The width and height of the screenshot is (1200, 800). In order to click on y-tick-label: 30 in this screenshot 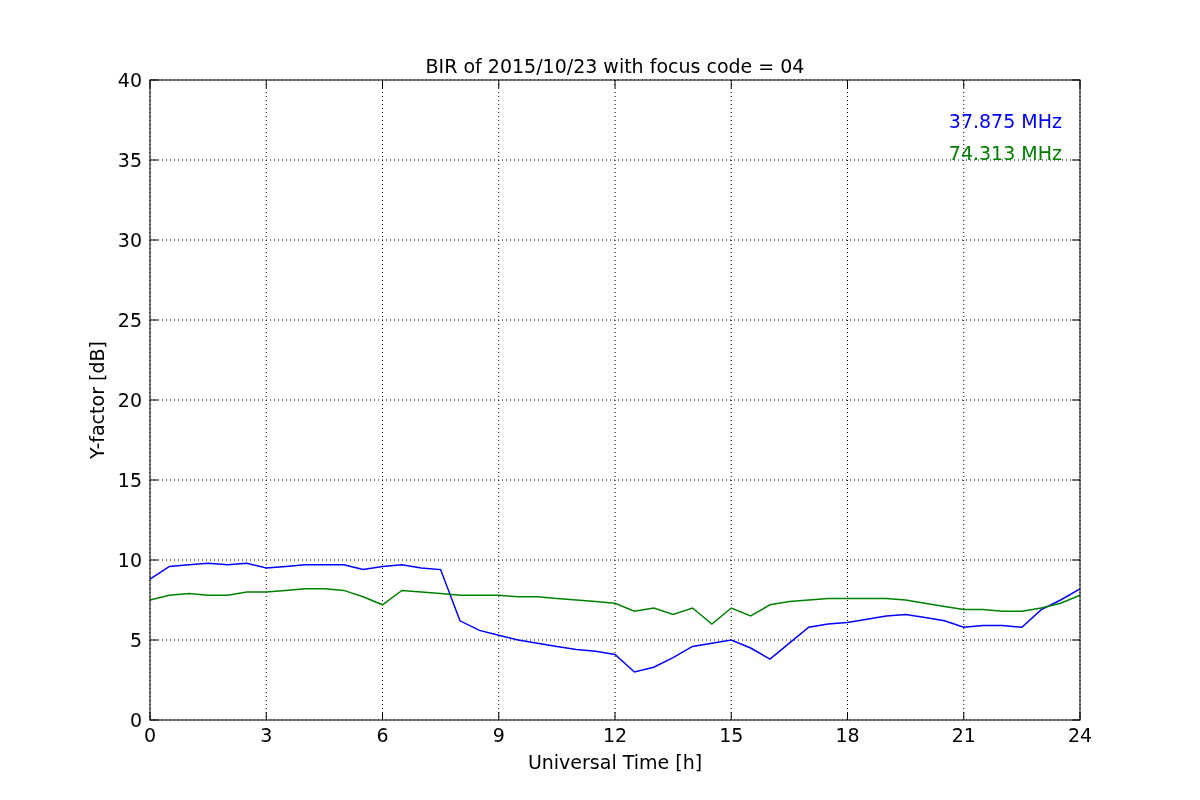, I will do `click(129, 240)`.